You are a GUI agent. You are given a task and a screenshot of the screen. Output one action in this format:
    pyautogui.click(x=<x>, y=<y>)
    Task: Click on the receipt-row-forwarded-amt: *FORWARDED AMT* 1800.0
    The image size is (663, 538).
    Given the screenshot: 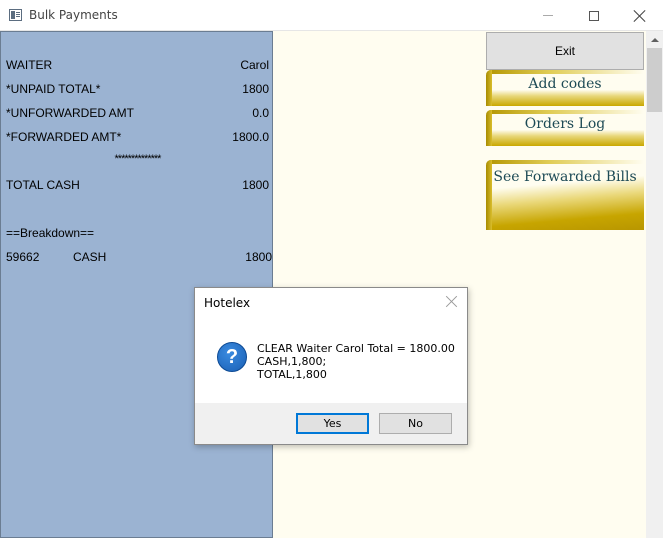 What is the action you would take?
    pyautogui.click(x=137, y=137)
    